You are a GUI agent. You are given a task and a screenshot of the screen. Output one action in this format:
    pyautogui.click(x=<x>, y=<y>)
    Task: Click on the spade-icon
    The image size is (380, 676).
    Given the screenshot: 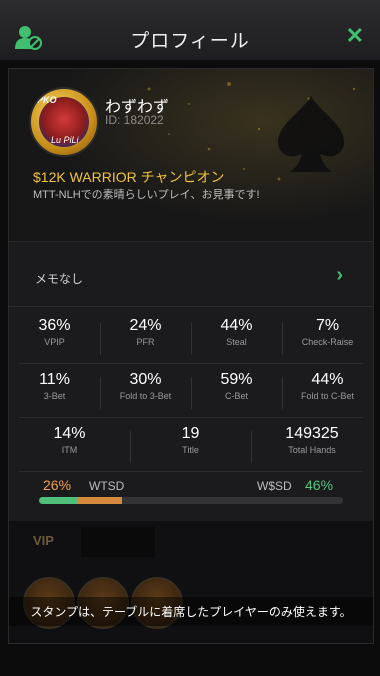 What is the action you would take?
    pyautogui.click(x=311, y=134)
    